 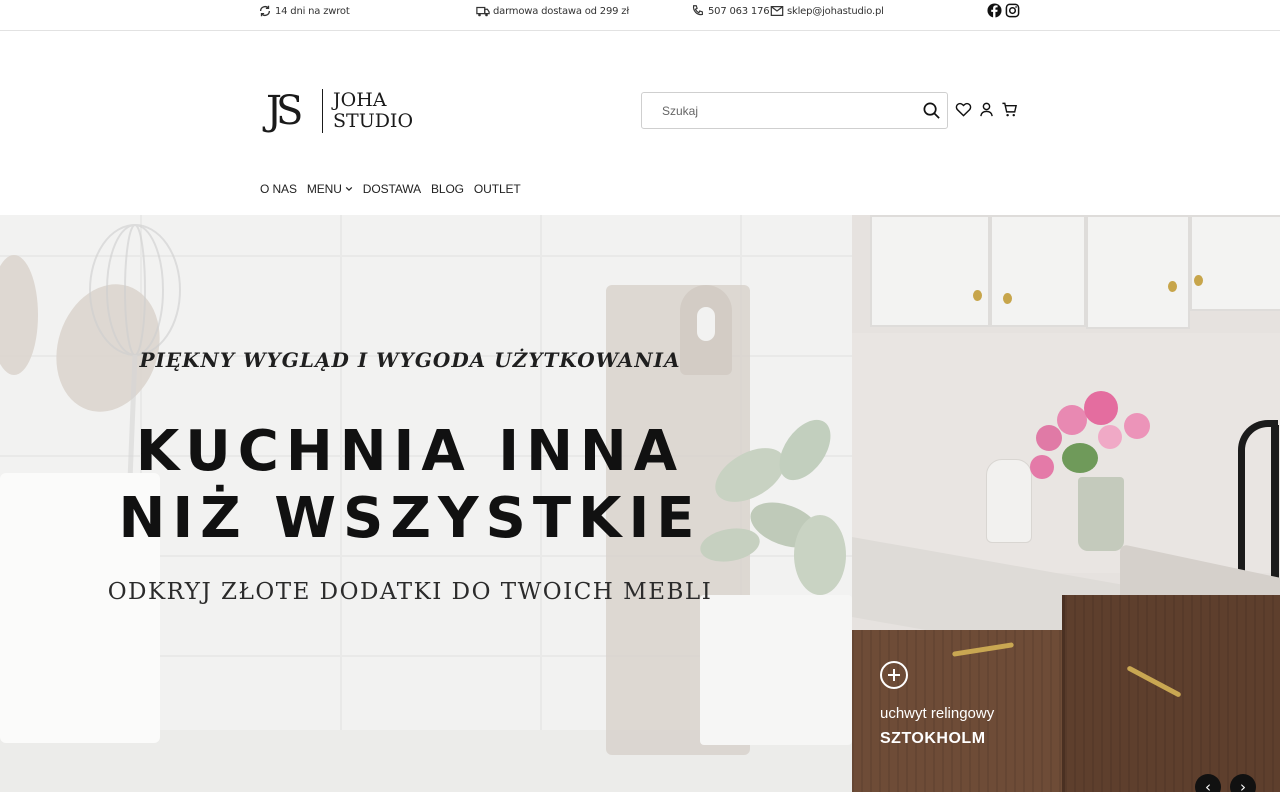 I want to click on nav-label: BLOG, so click(x=447, y=189).